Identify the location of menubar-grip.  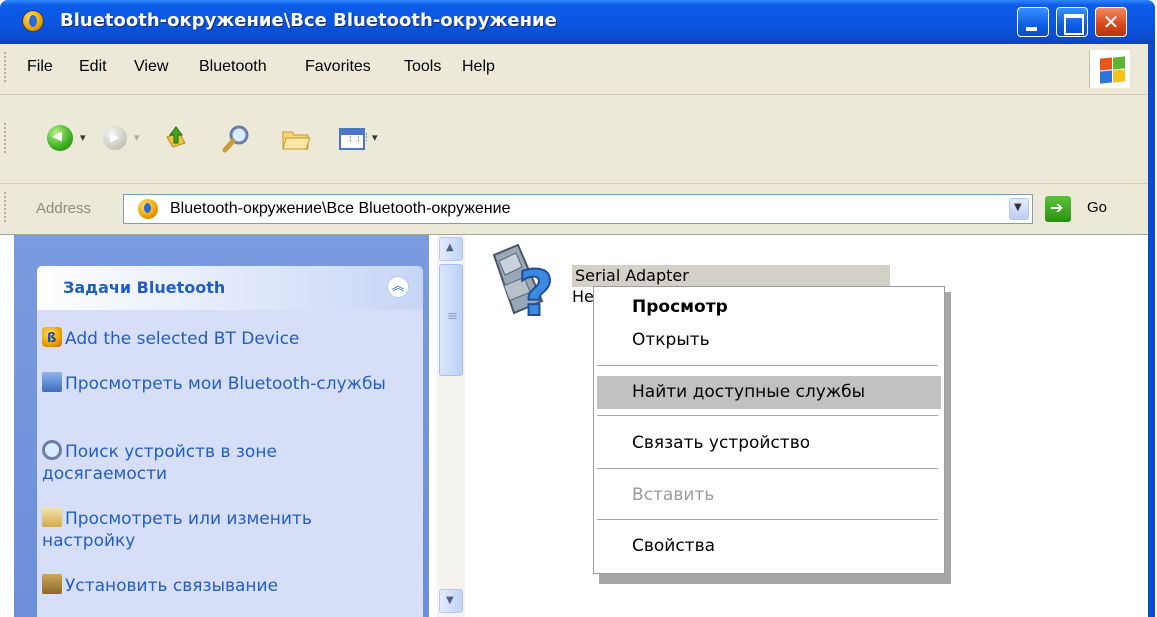
(6, 67).